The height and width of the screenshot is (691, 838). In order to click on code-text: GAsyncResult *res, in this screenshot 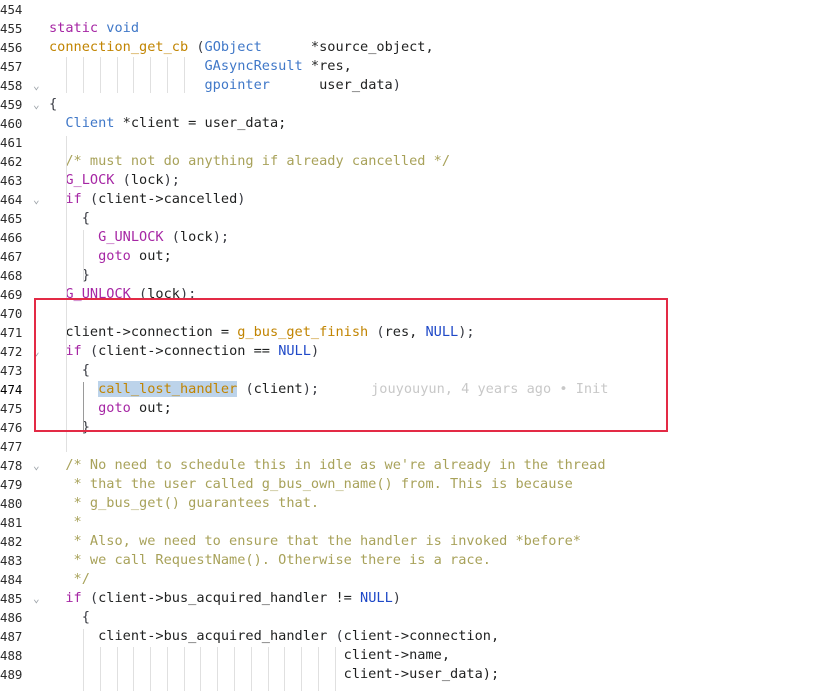, I will do `click(200, 66)`.